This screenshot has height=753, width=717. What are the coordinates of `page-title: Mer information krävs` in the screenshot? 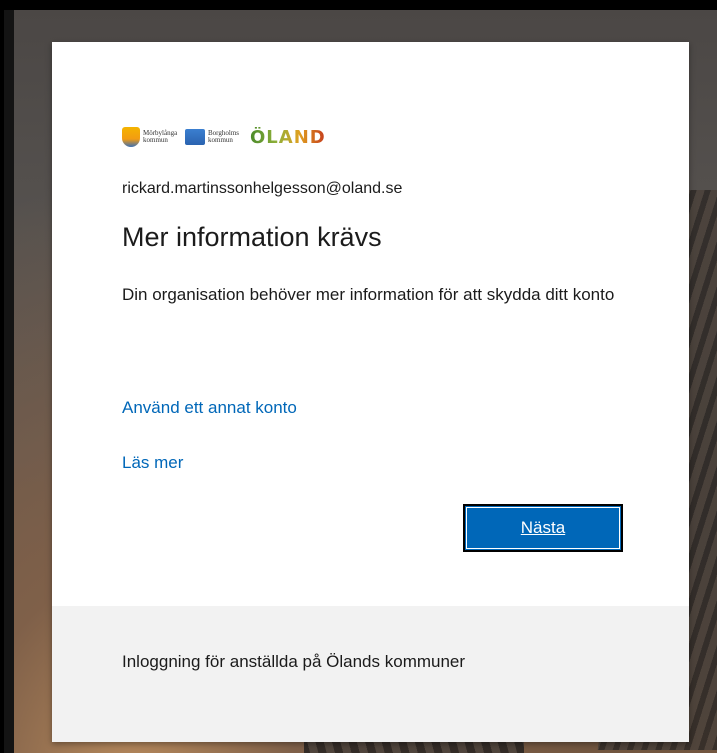 It's located at (252, 237).